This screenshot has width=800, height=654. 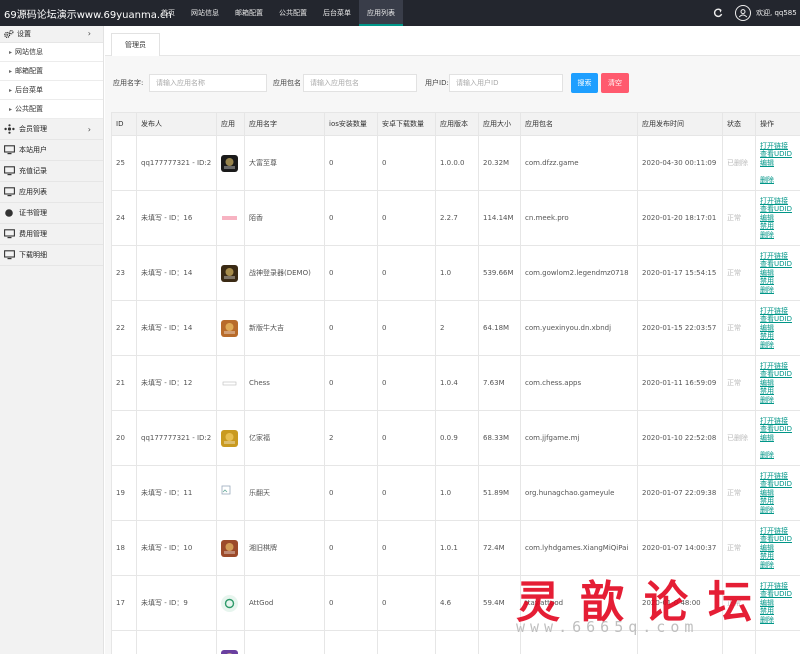 I want to click on column-header: 应用大小, so click(x=499, y=124).